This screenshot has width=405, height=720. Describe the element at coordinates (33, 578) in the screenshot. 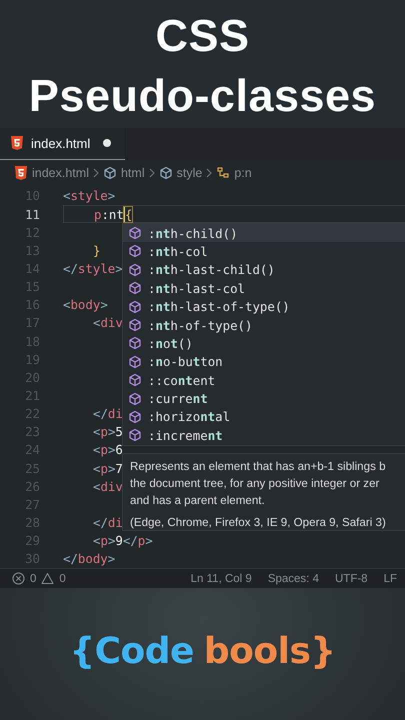

I see `error-count: 0` at that location.